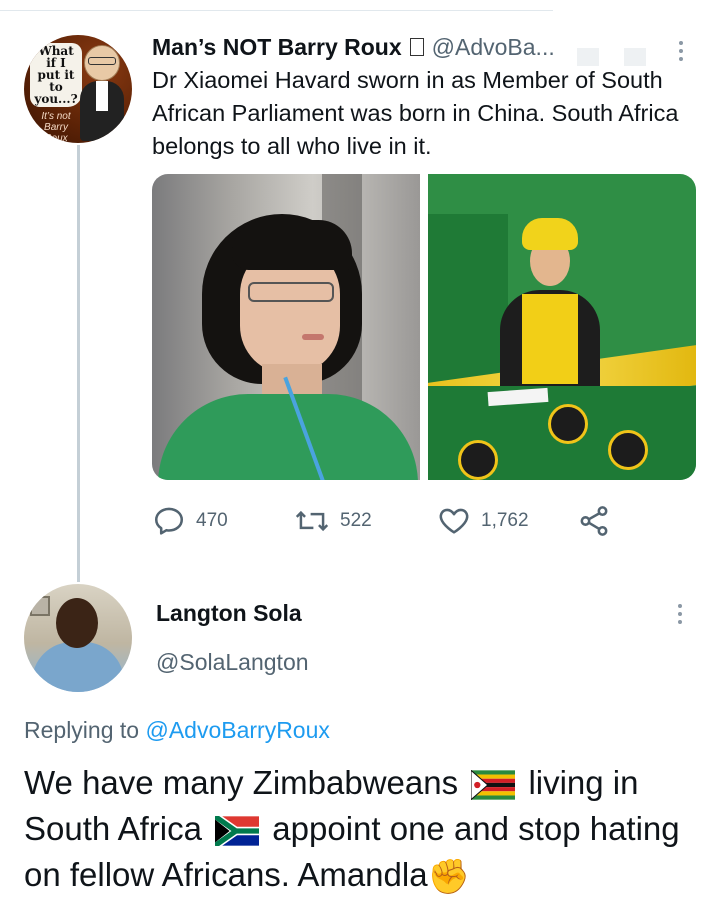 The image size is (720, 898). Describe the element at coordinates (232, 662) in the screenshot. I see `reply-author-handle: @SolaLangton` at that location.